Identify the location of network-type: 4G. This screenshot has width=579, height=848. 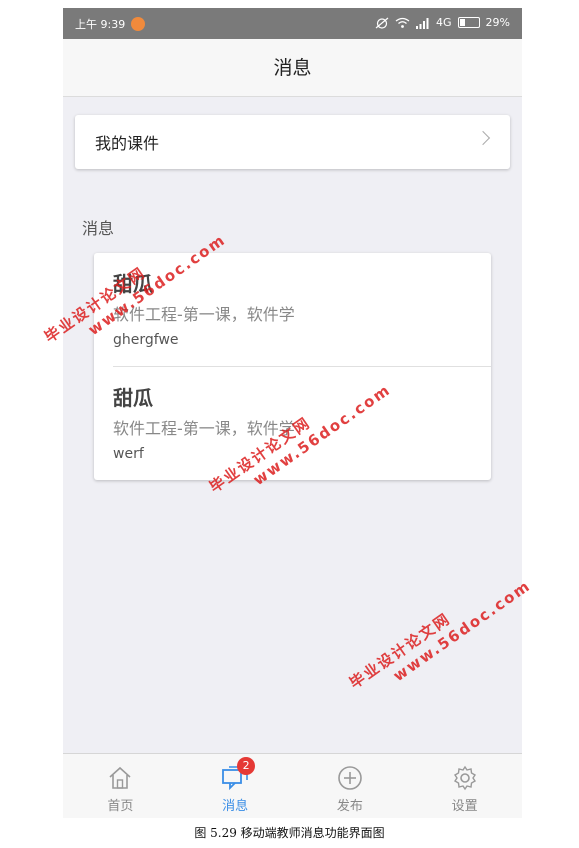
(444, 22).